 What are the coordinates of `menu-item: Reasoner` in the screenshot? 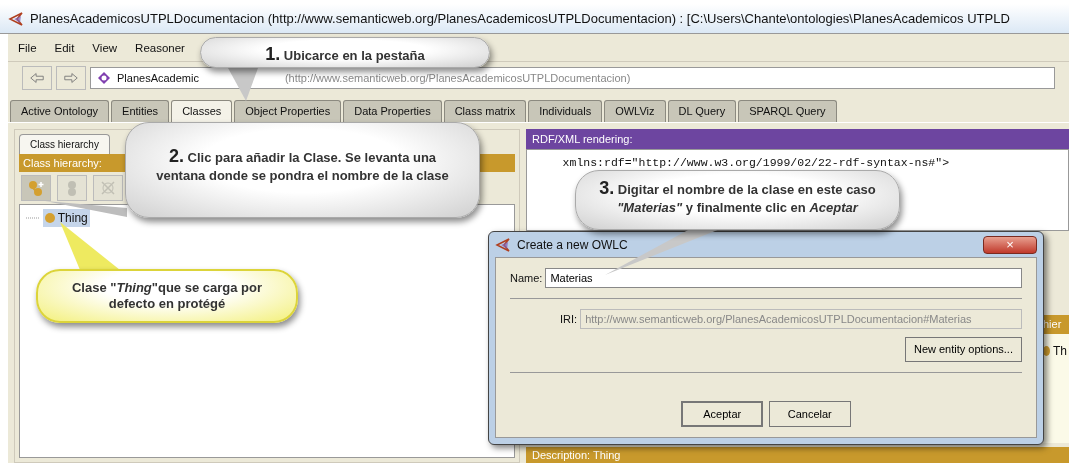 It's located at (160, 47).